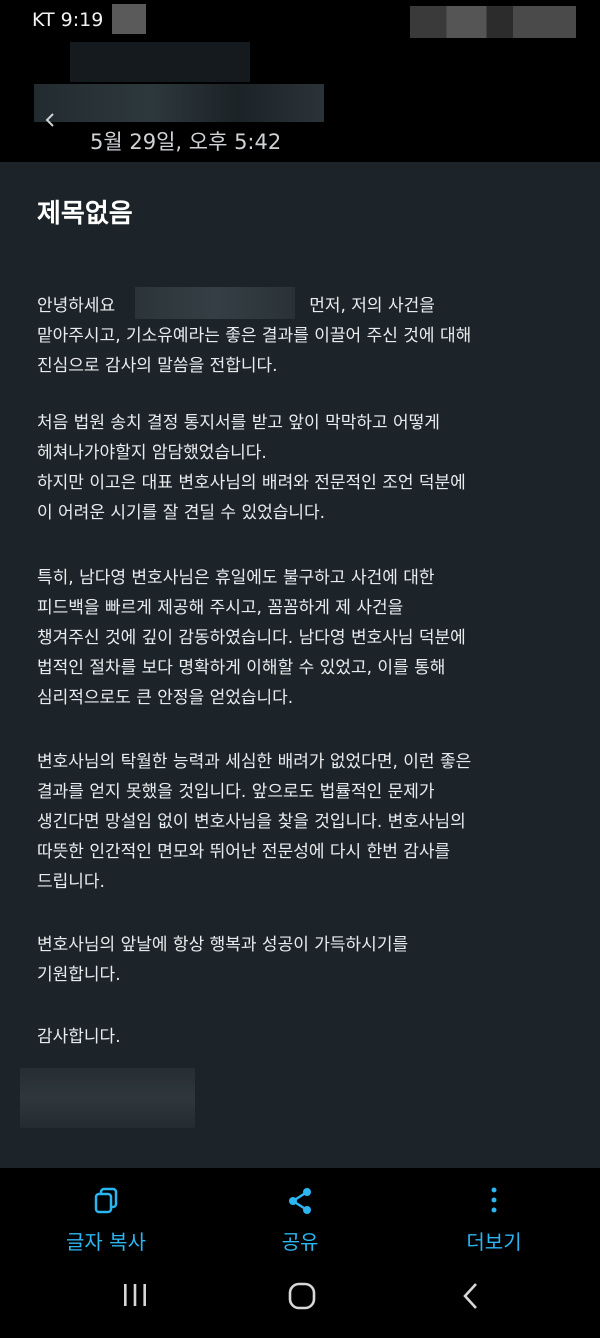  I want to click on carrier-time: KT 9:19, so click(68, 20).